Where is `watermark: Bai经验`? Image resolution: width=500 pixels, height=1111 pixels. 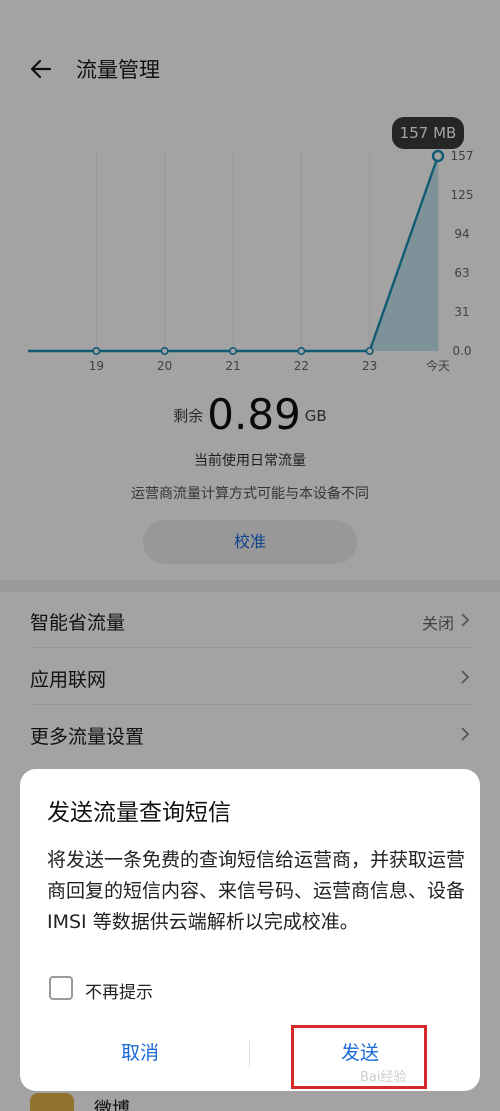 watermark: Bai经验 is located at coordinates (383, 1077).